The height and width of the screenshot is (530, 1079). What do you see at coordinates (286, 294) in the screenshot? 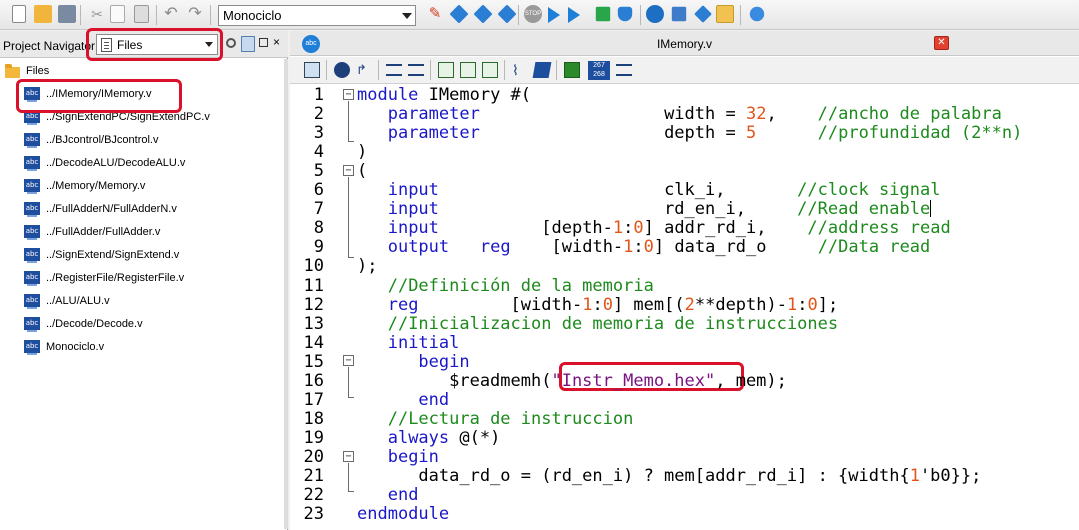
I see `navigator-scrollbar` at bounding box center [286, 294].